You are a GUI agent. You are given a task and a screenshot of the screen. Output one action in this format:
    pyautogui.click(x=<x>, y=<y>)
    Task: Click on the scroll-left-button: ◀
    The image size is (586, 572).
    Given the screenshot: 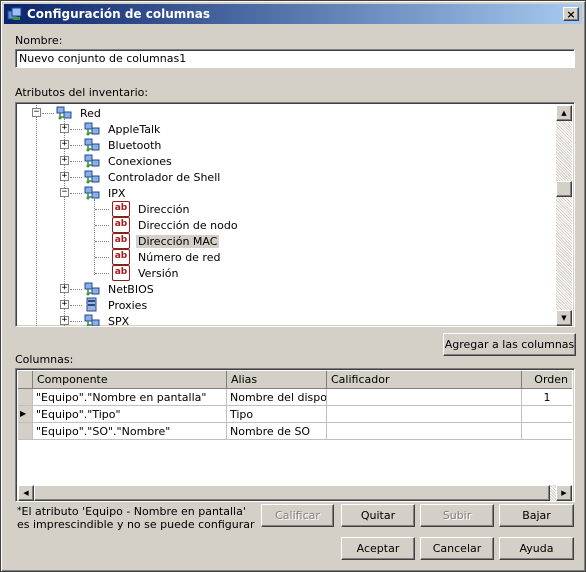 What is the action you would take?
    pyautogui.click(x=26, y=493)
    